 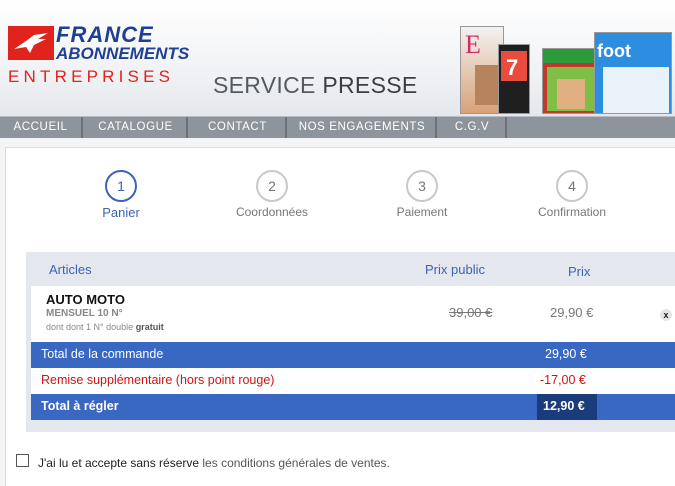 What do you see at coordinates (353, 407) in the screenshot?
I see `grand-total-row: Total à régler 12,90 €` at bounding box center [353, 407].